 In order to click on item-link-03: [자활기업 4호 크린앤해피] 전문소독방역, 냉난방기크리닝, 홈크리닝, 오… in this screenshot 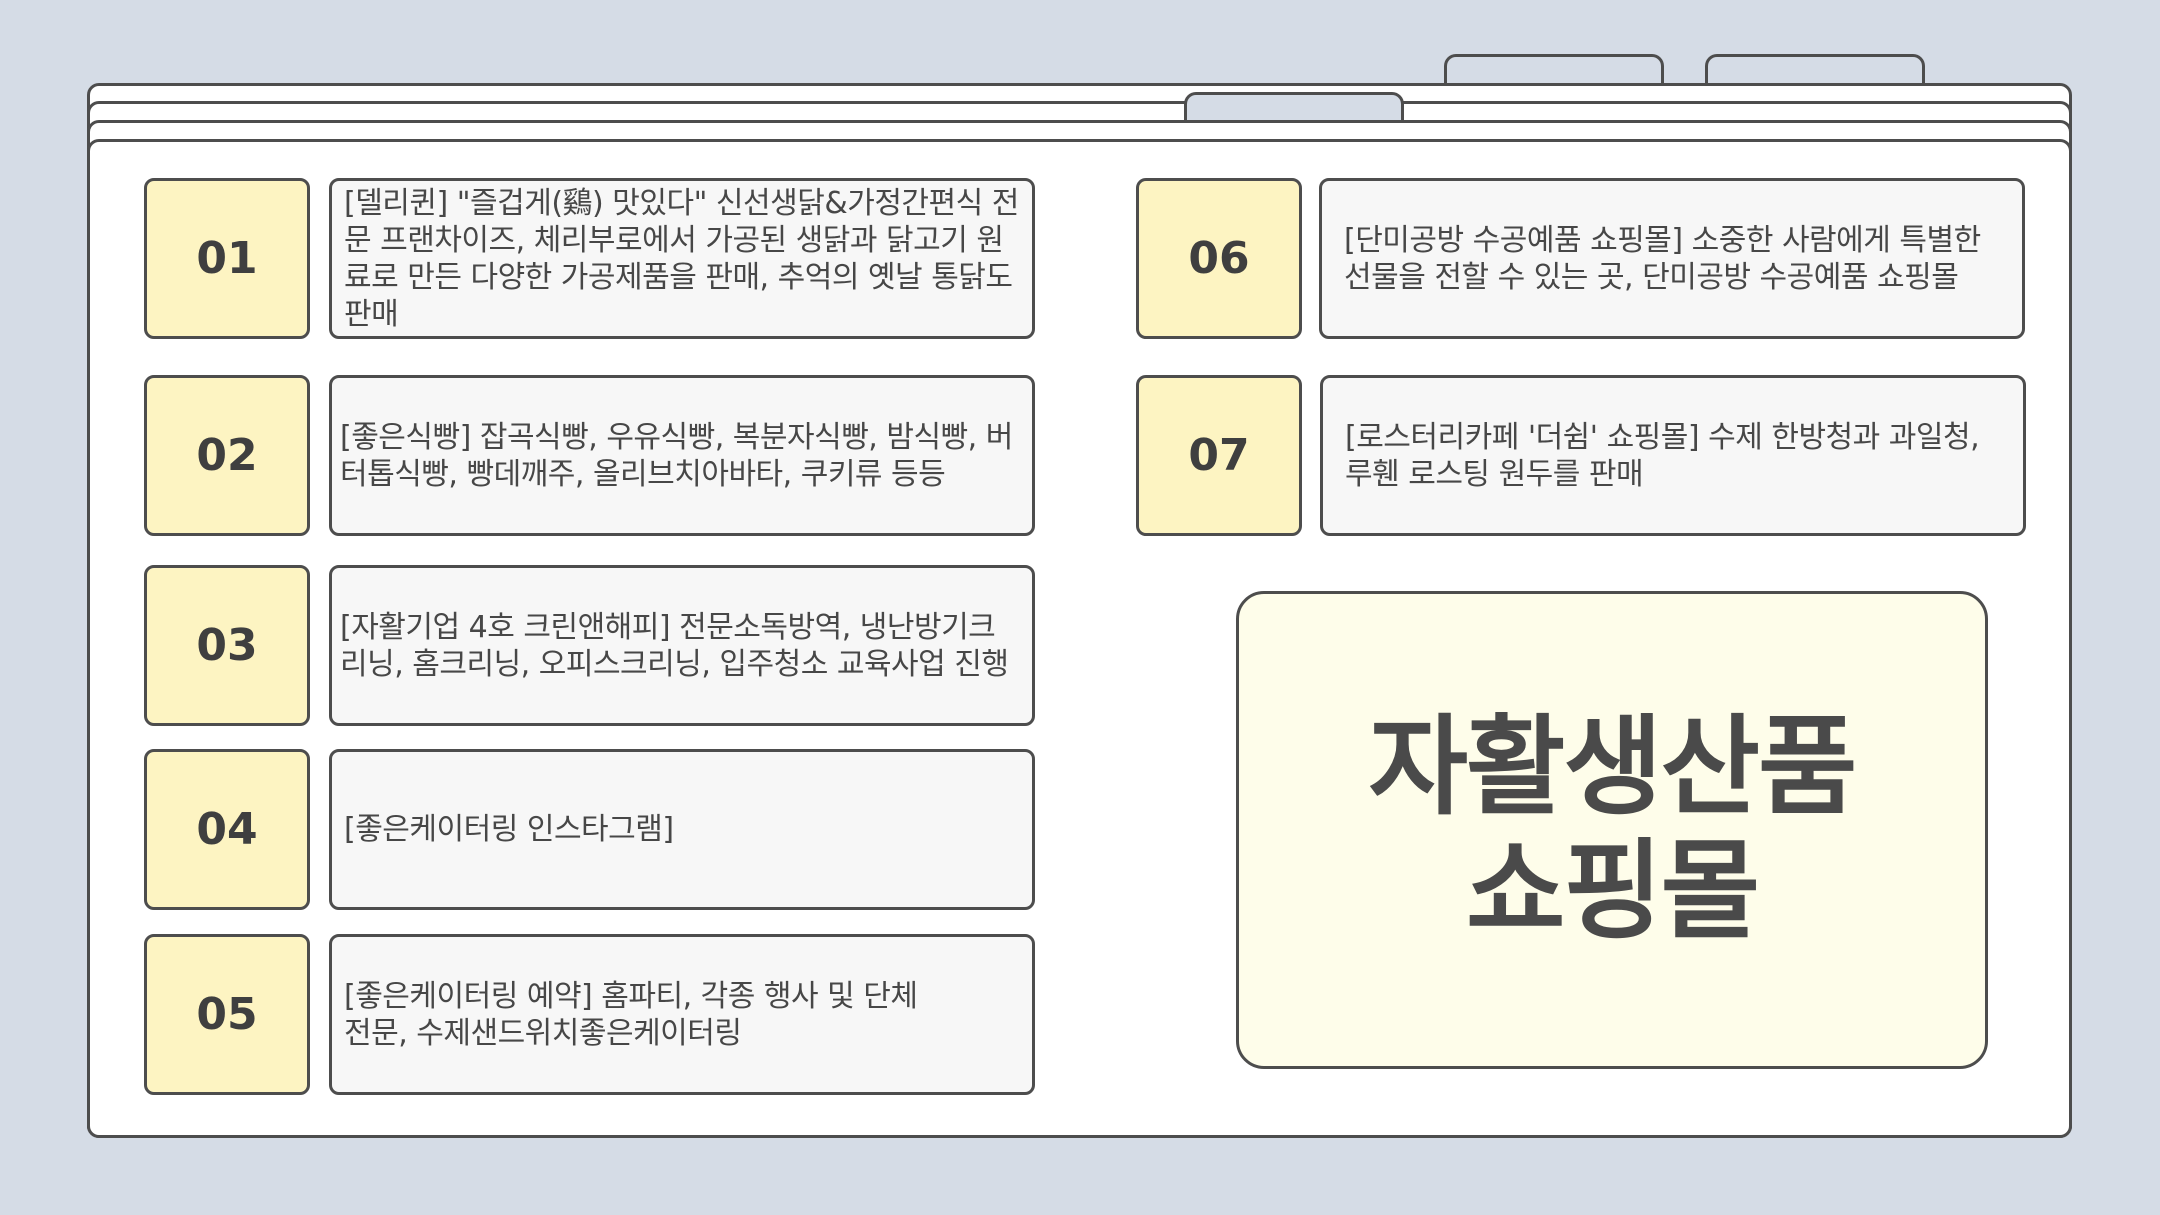, I will do `click(682, 645)`.